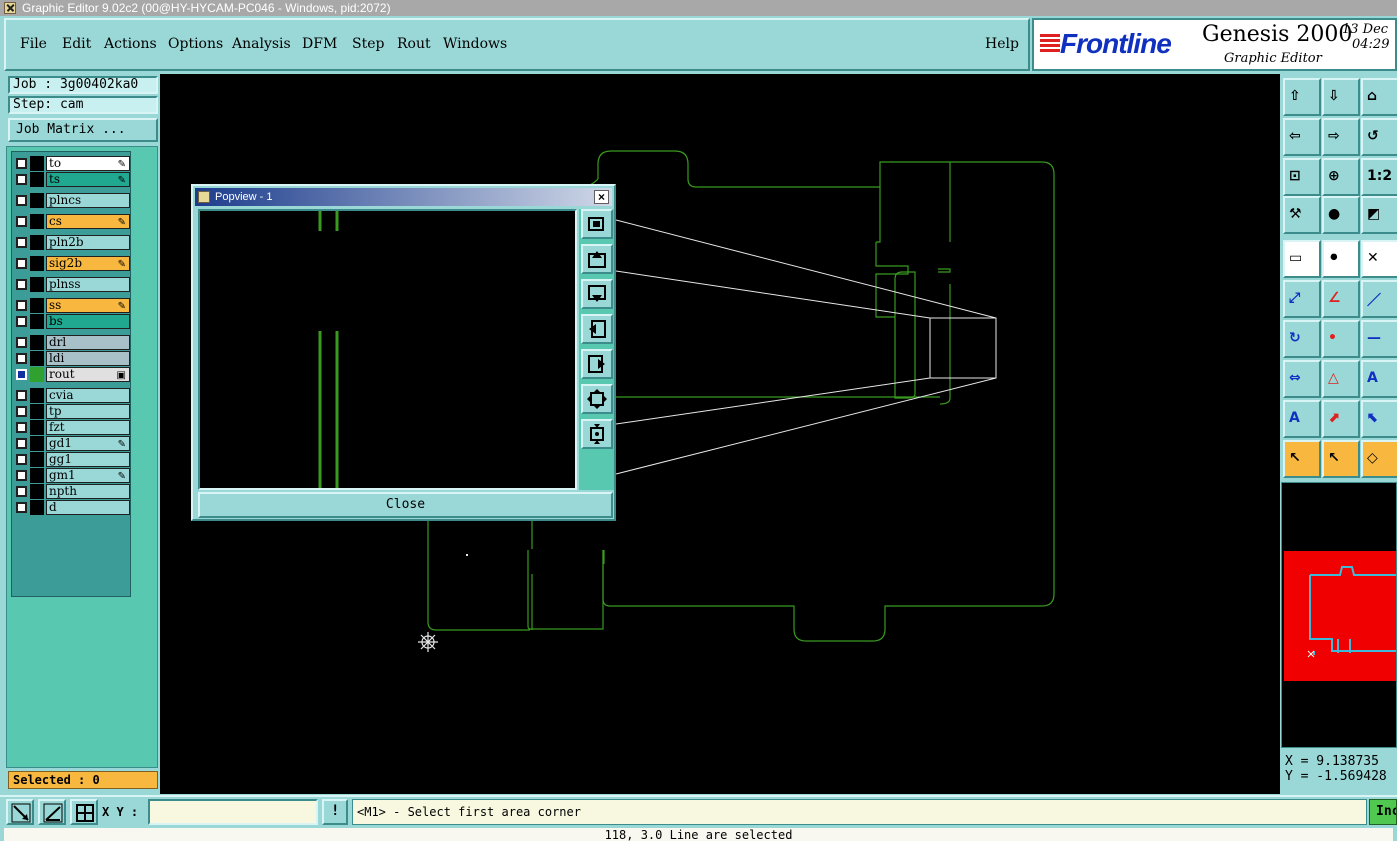 The width and height of the screenshot is (1397, 841). Describe the element at coordinates (1302, 177) in the screenshot. I see `zoom-fit-button: ⊡` at that location.